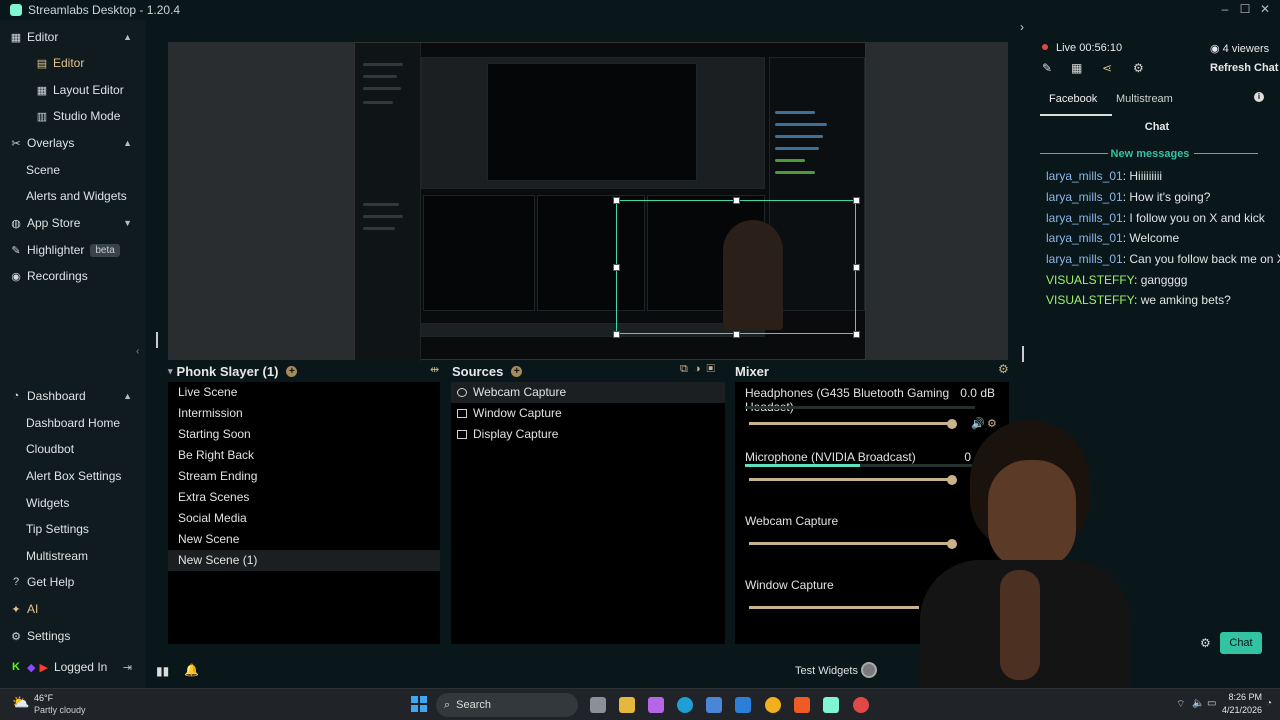 The image size is (1280, 720). I want to click on streamlabs-taskbar-icon, so click(831, 705).